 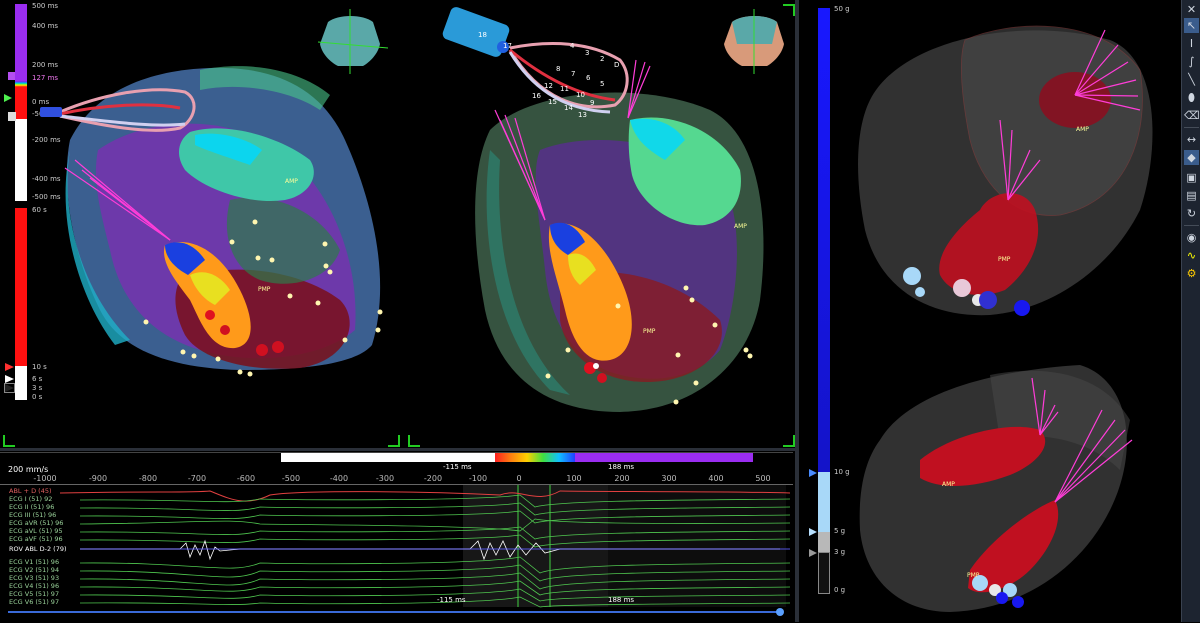 I want to click on ellipse-icon: ⬮, so click(x=1191, y=97).